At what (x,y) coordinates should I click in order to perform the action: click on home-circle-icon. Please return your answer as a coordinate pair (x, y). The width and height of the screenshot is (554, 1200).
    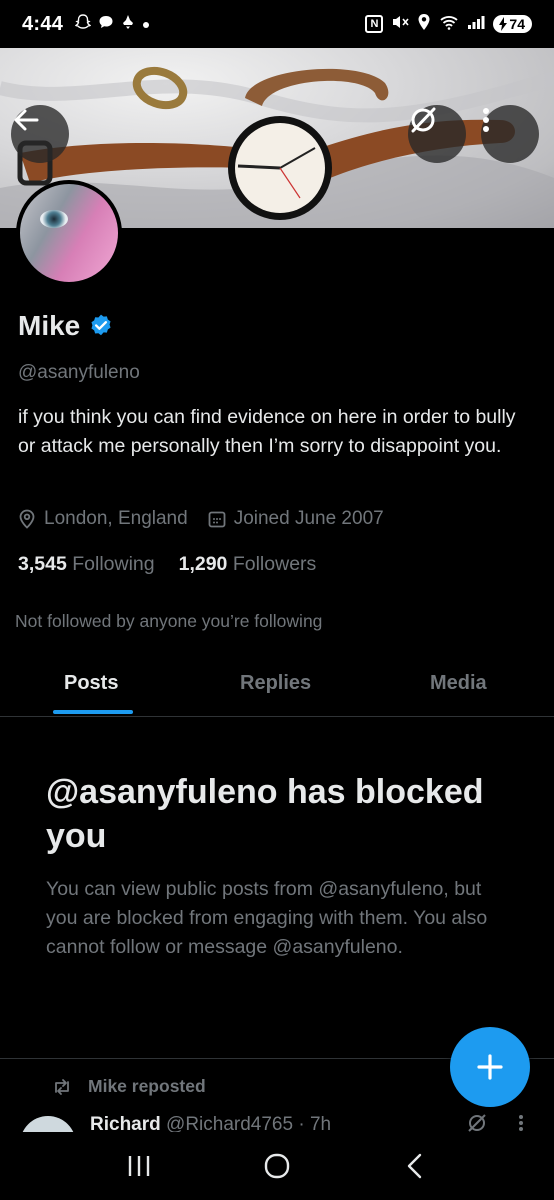
    Looking at the image, I should click on (277, 1166).